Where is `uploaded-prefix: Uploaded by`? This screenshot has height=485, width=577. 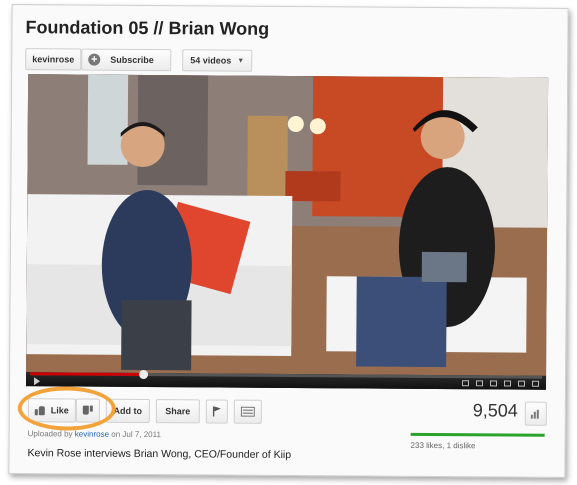
uploaded-prefix: Uploaded by is located at coordinates (50, 434).